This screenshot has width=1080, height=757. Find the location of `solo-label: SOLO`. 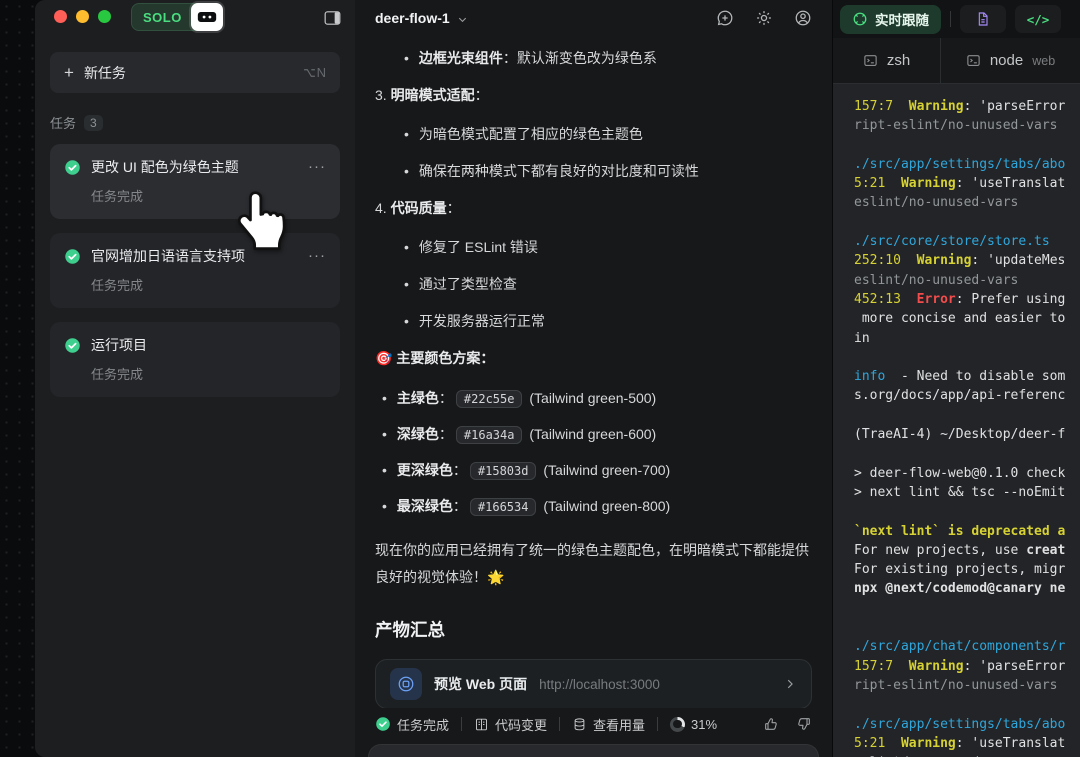

solo-label: SOLO is located at coordinates (162, 17).